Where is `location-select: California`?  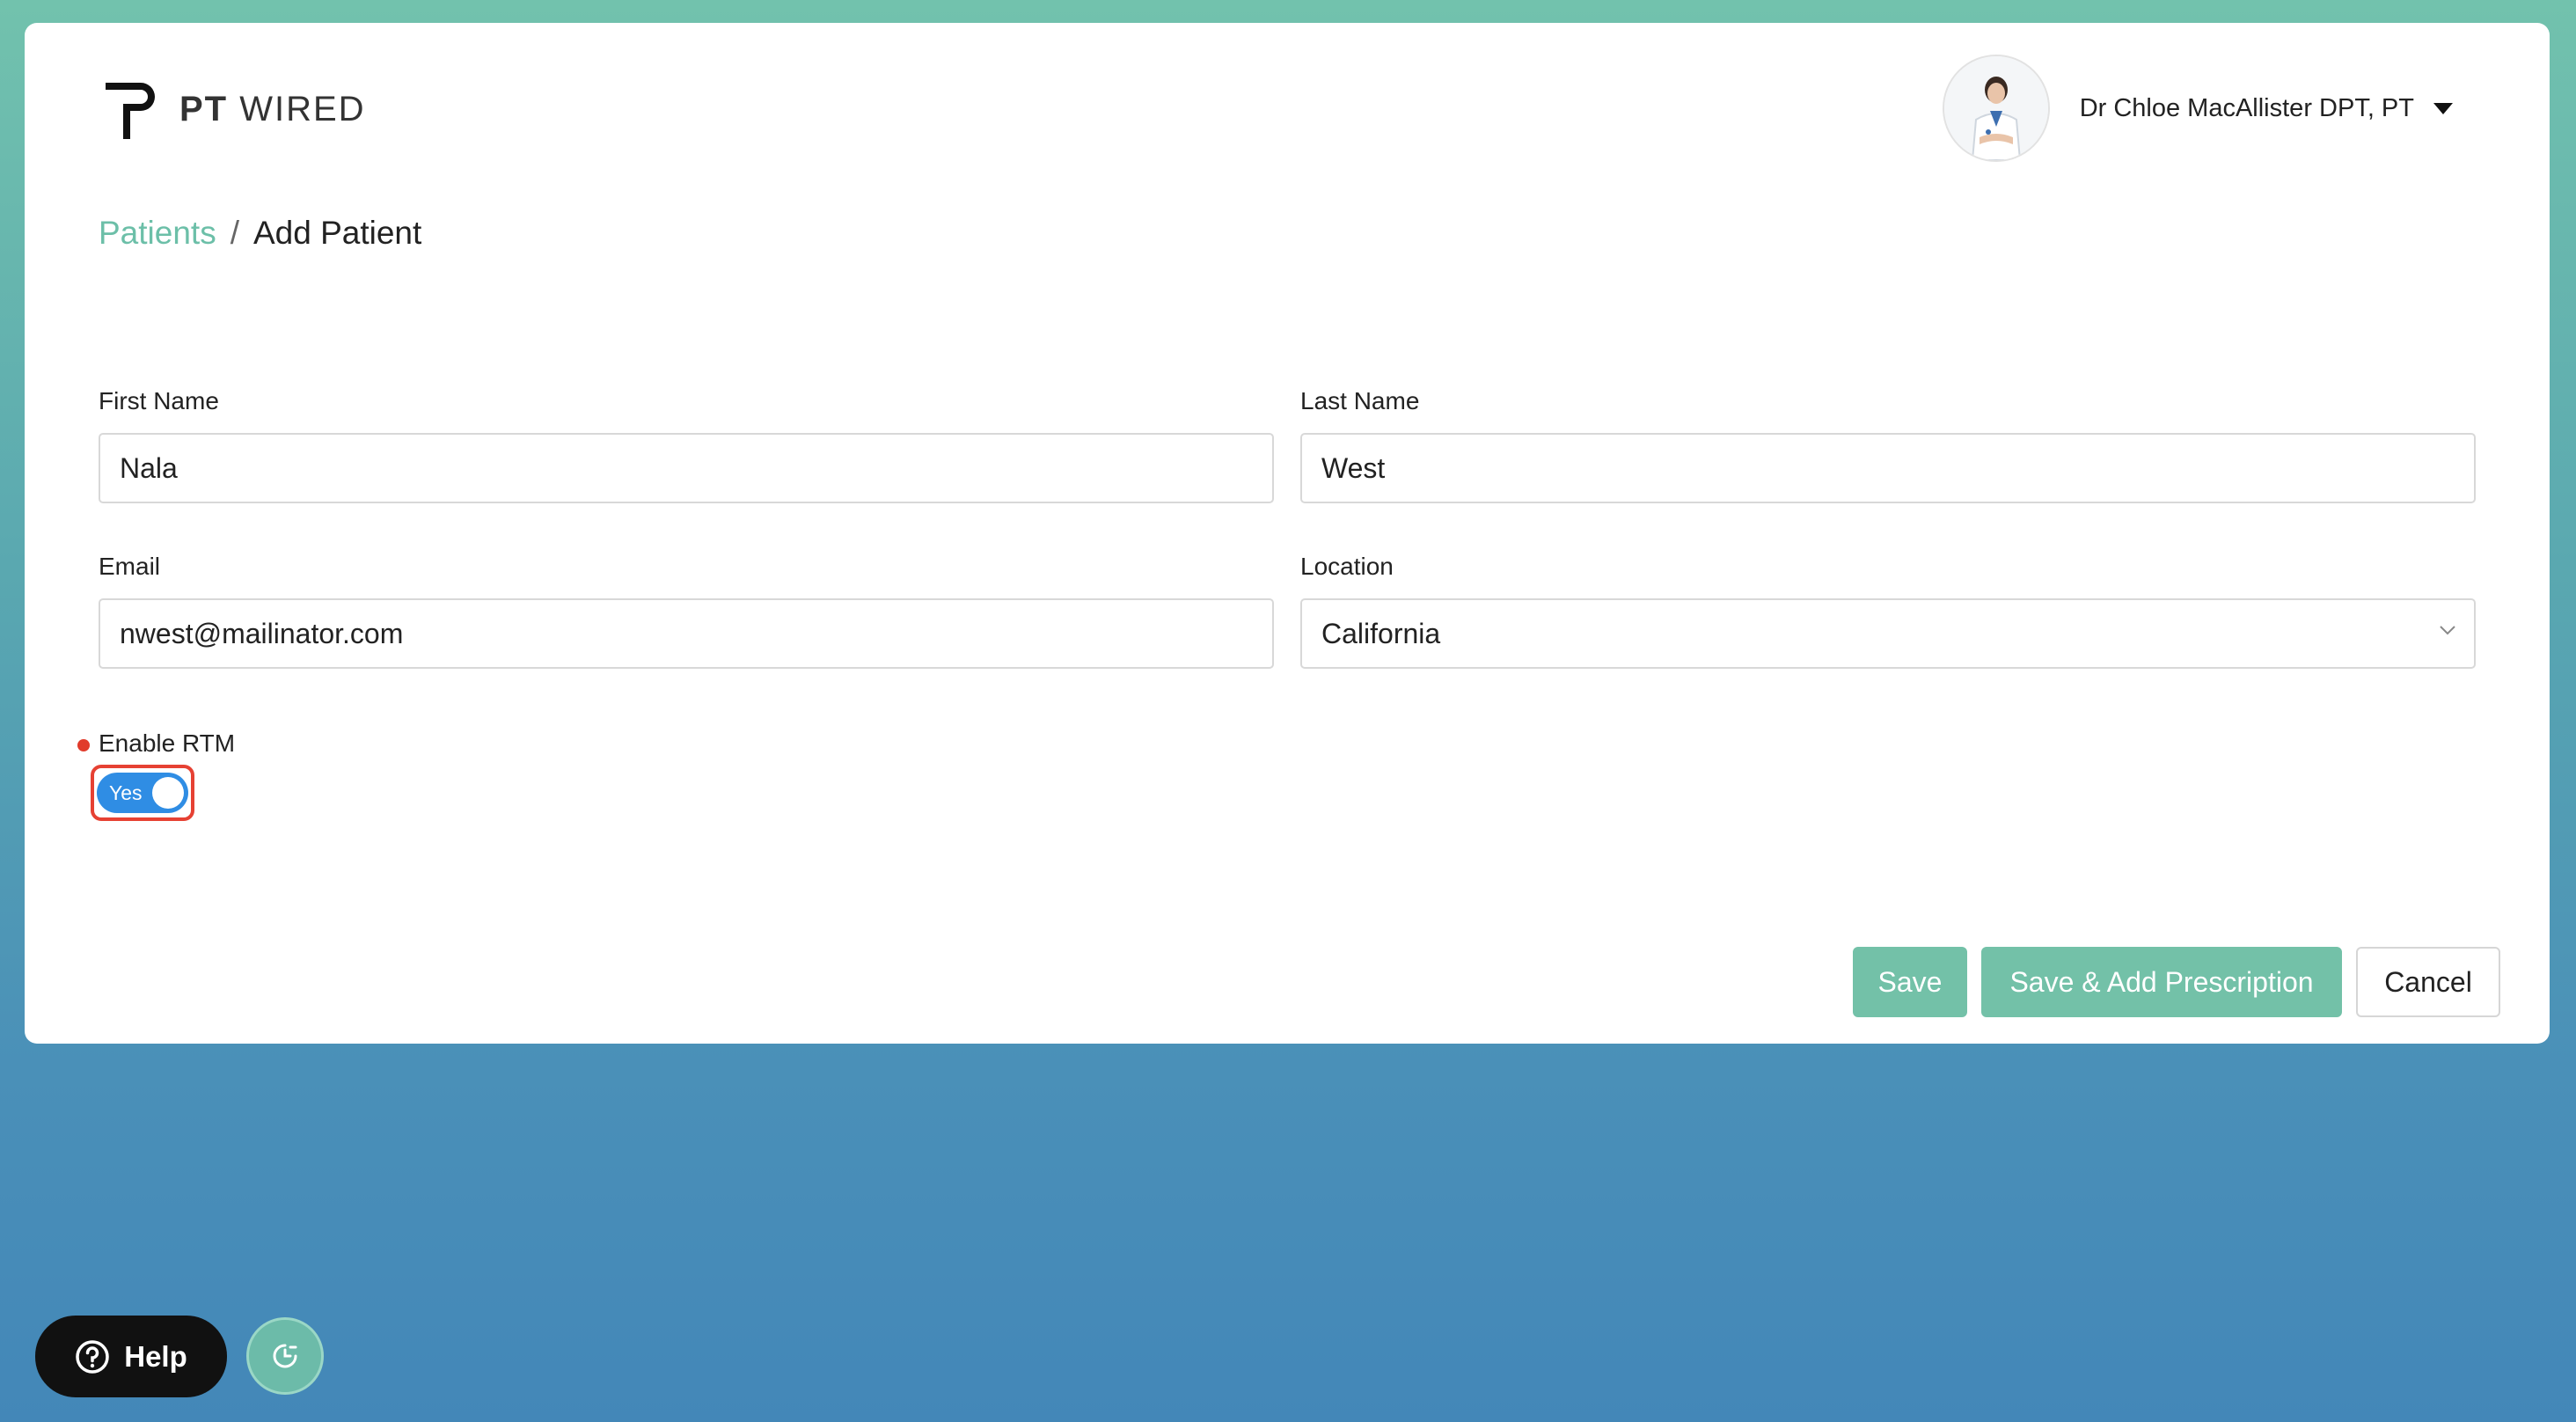
location-select: California is located at coordinates (1888, 633).